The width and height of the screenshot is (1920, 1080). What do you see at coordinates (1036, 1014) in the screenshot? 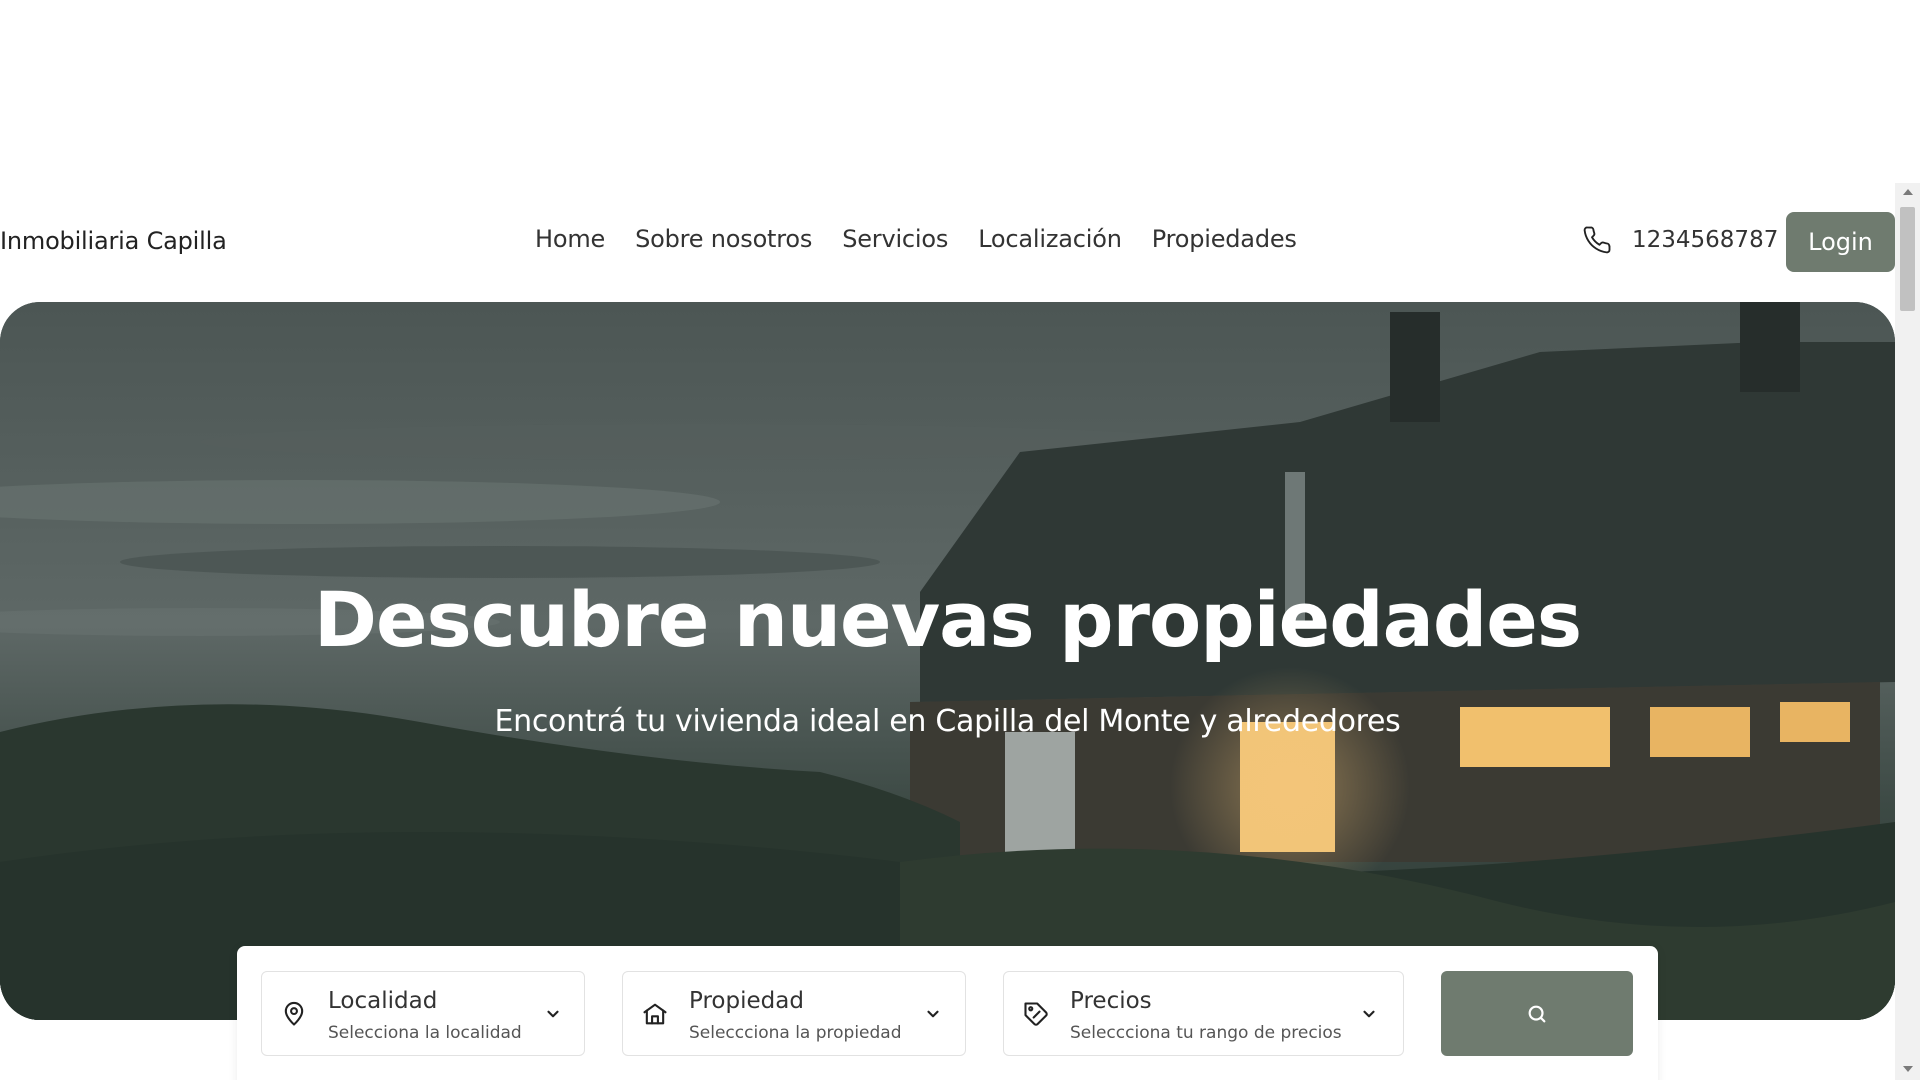
I see `price-tag-icon` at bounding box center [1036, 1014].